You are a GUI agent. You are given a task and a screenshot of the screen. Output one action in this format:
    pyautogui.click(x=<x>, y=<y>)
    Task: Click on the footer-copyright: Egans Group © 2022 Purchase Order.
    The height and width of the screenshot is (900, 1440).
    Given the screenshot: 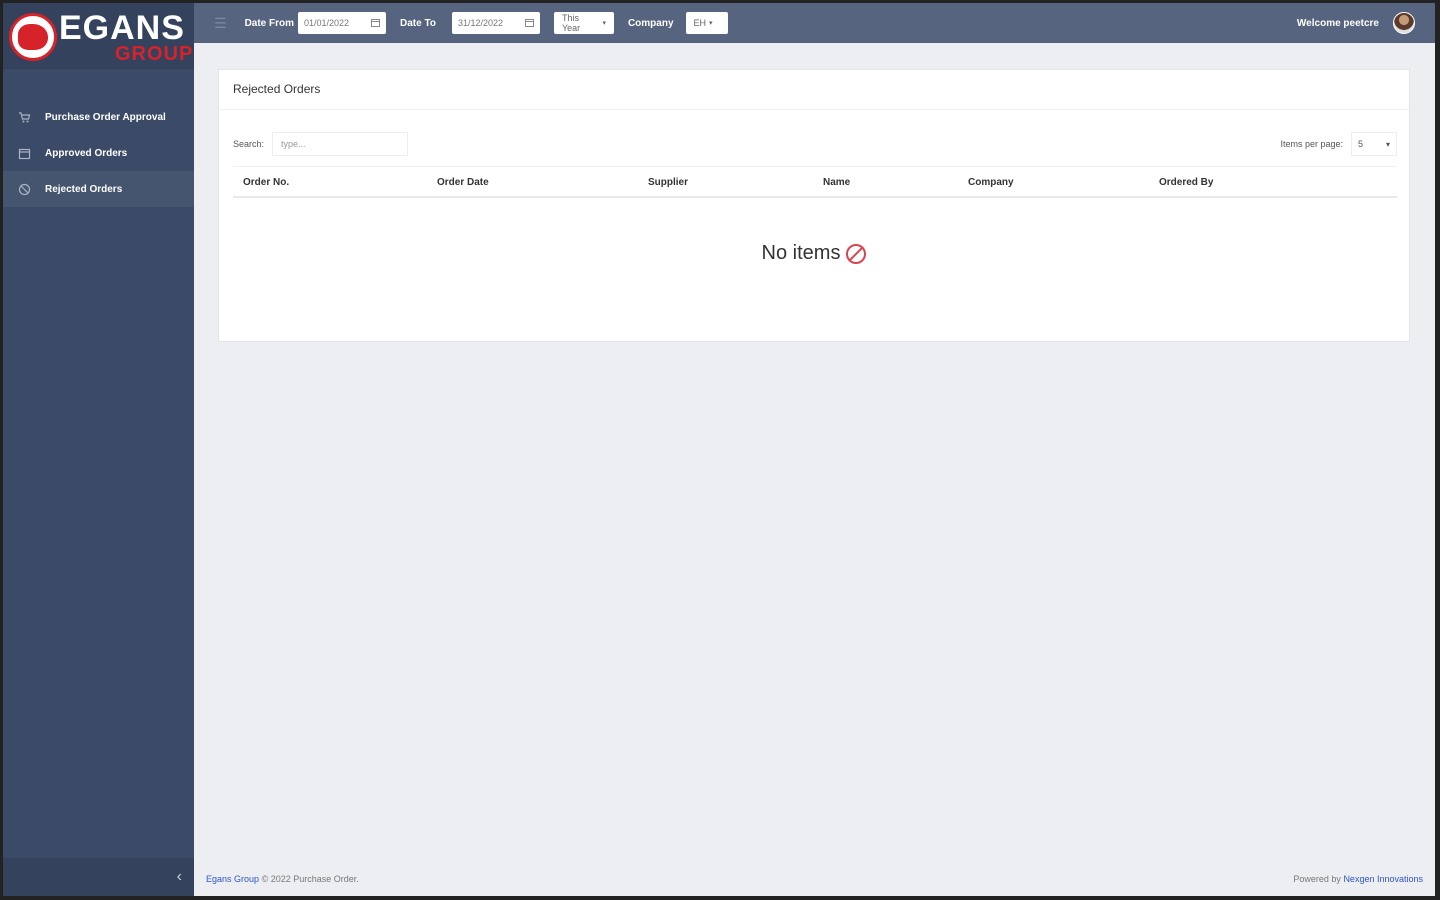 What is the action you would take?
    pyautogui.click(x=282, y=879)
    